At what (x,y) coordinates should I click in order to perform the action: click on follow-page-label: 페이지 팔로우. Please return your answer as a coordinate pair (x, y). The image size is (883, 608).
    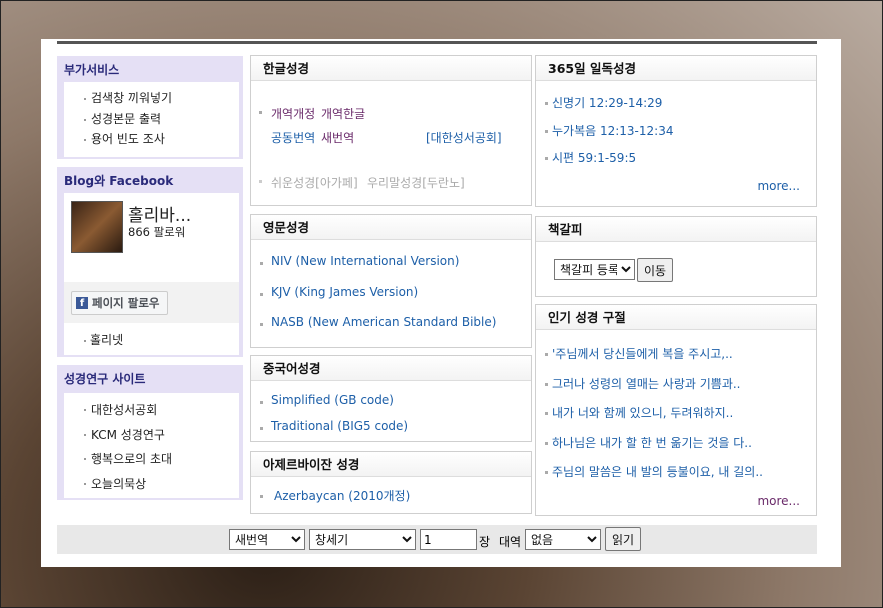
    Looking at the image, I should click on (126, 303).